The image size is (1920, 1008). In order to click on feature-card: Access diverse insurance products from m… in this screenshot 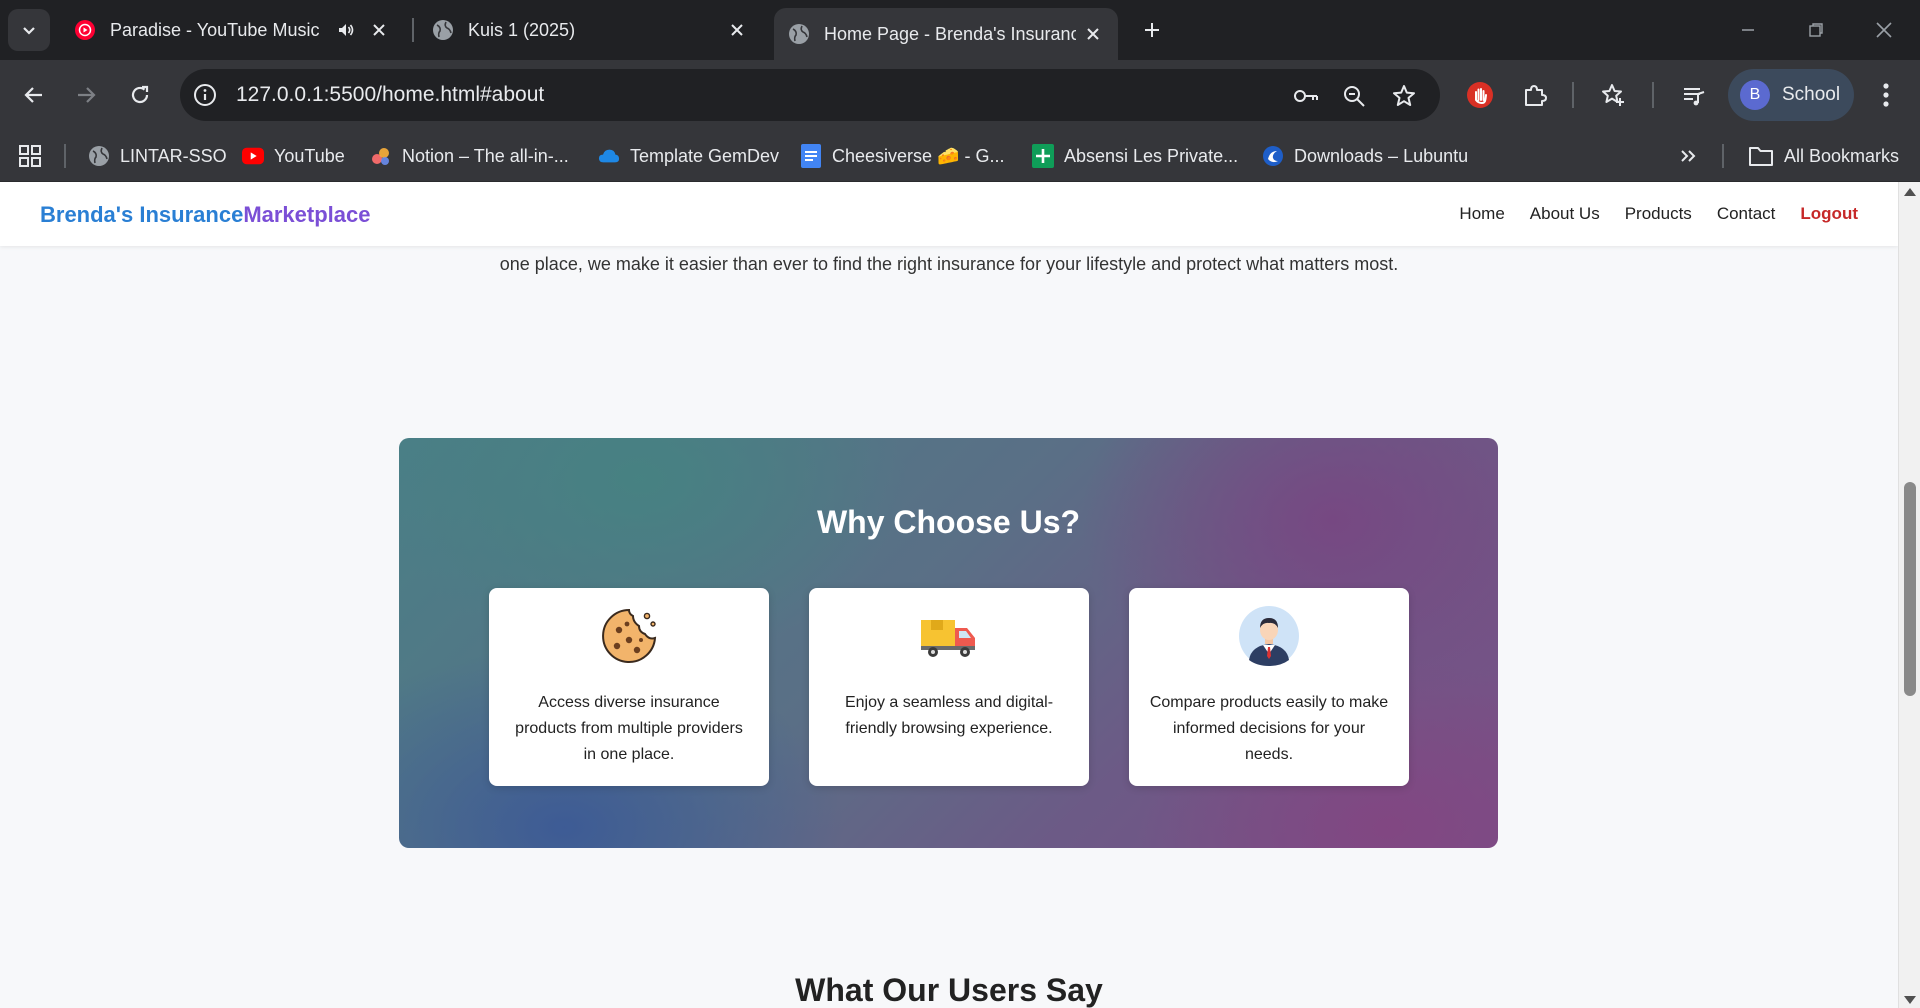, I will do `click(629, 687)`.